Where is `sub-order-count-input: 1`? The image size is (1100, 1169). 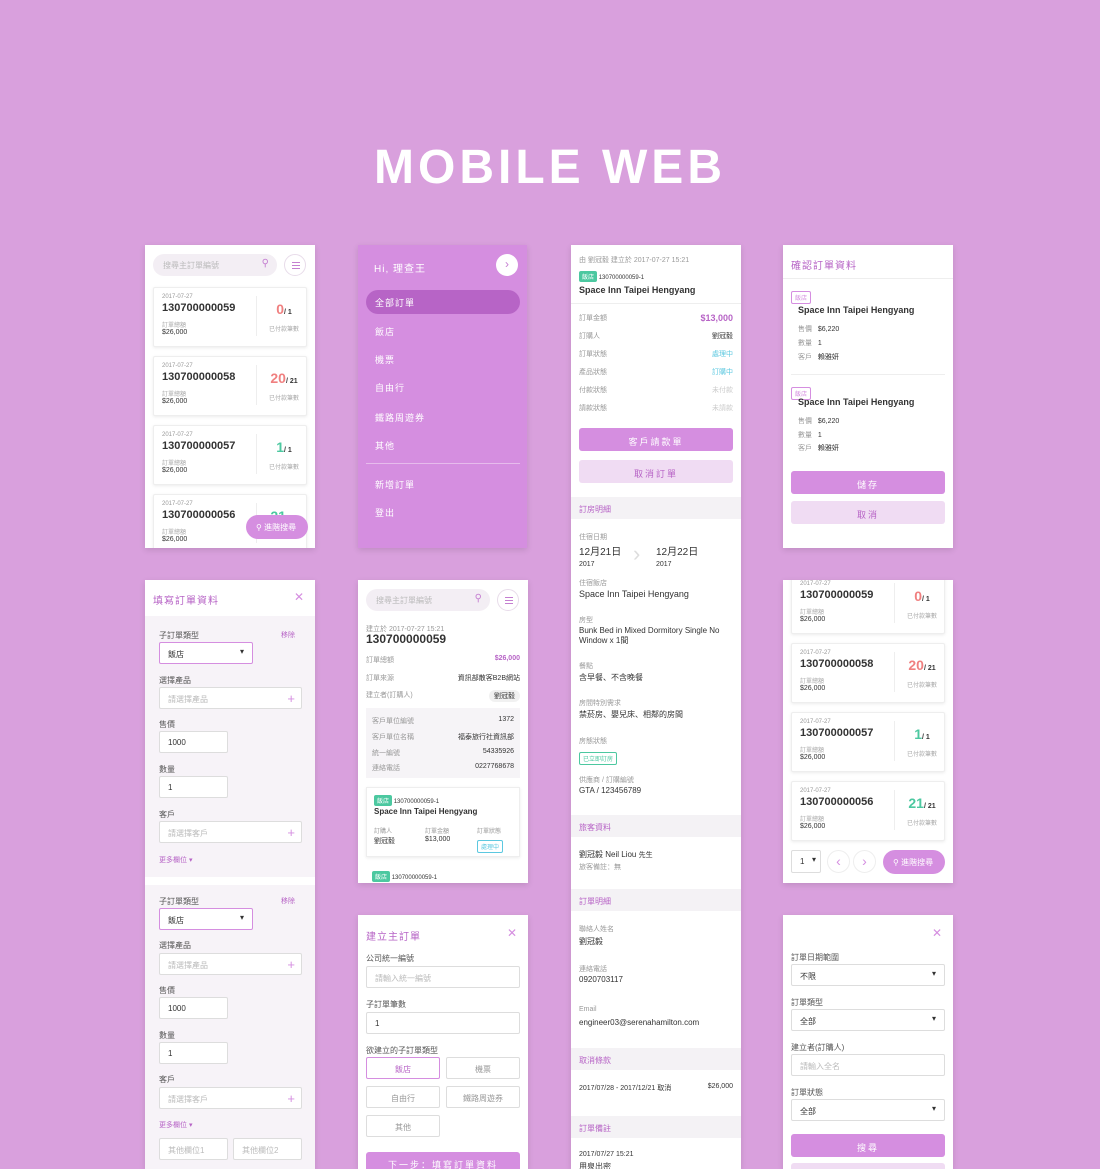
sub-order-count-input: 1 is located at coordinates (443, 1023).